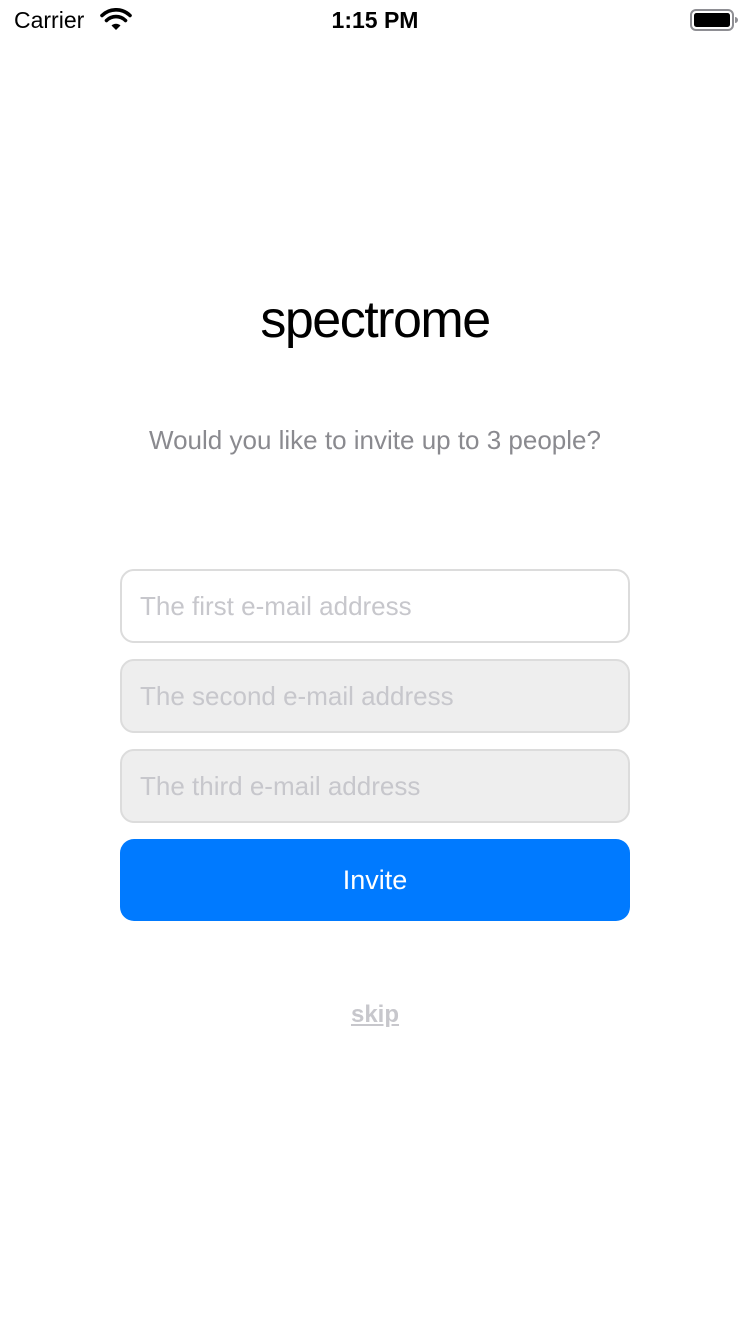 This screenshot has height=1334, width=750. What do you see at coordinates (375, 880) in the screenshot?
I see `invite-button: Invite` at bounding box center [375, 880].